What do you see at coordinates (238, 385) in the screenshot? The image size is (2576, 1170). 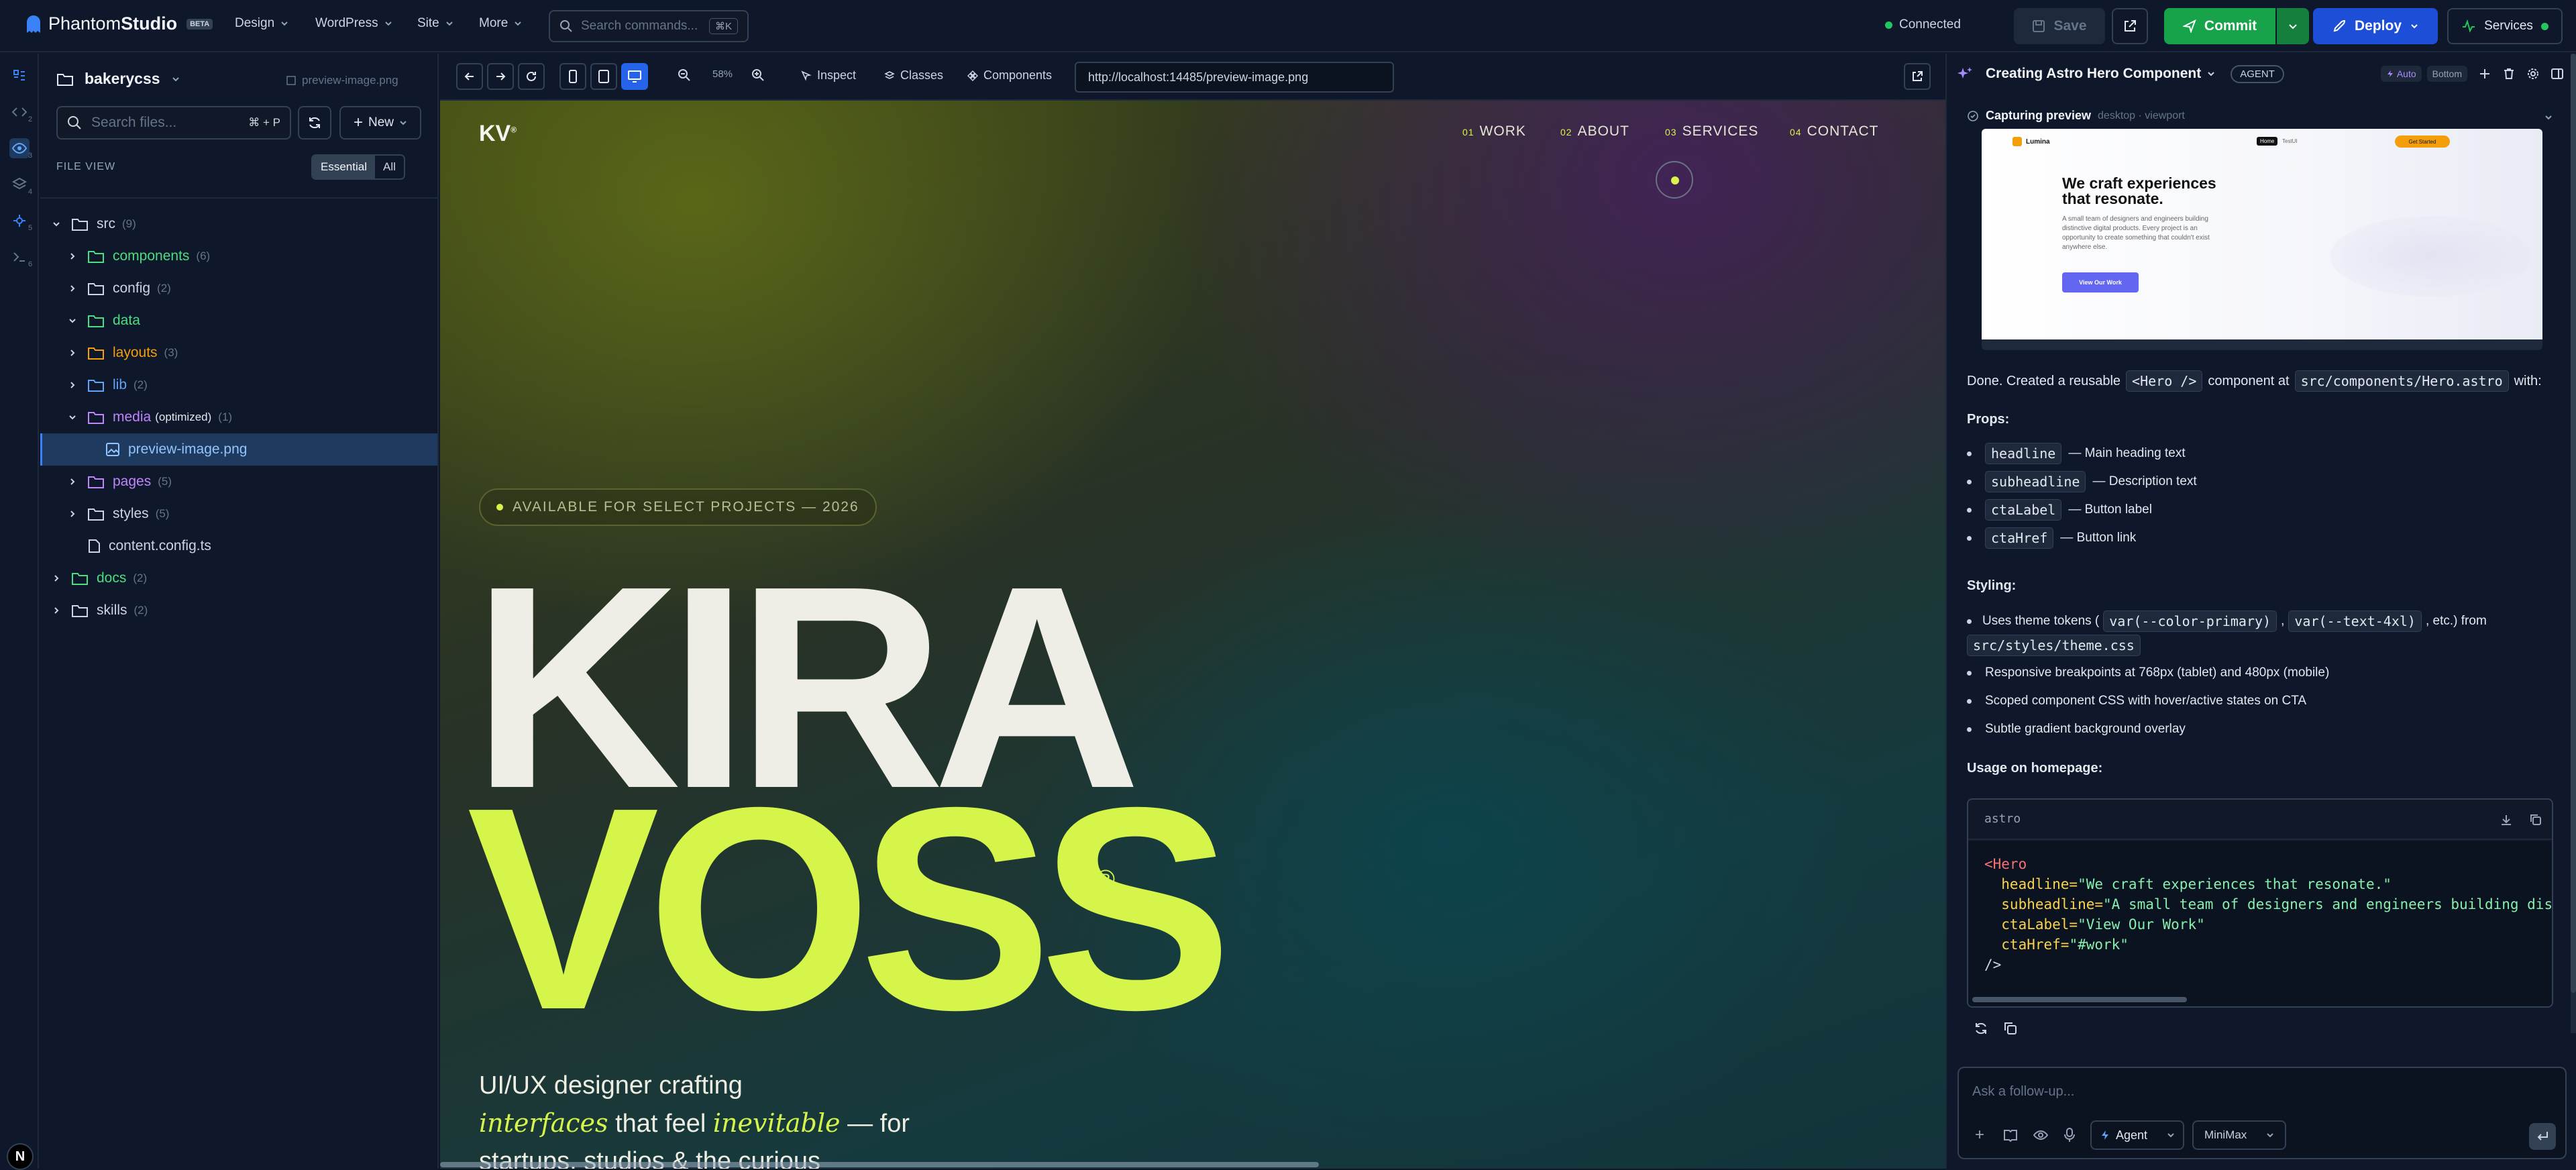 I see `tree-folder-lib: lib (2)` at bounding box center [238, 385].